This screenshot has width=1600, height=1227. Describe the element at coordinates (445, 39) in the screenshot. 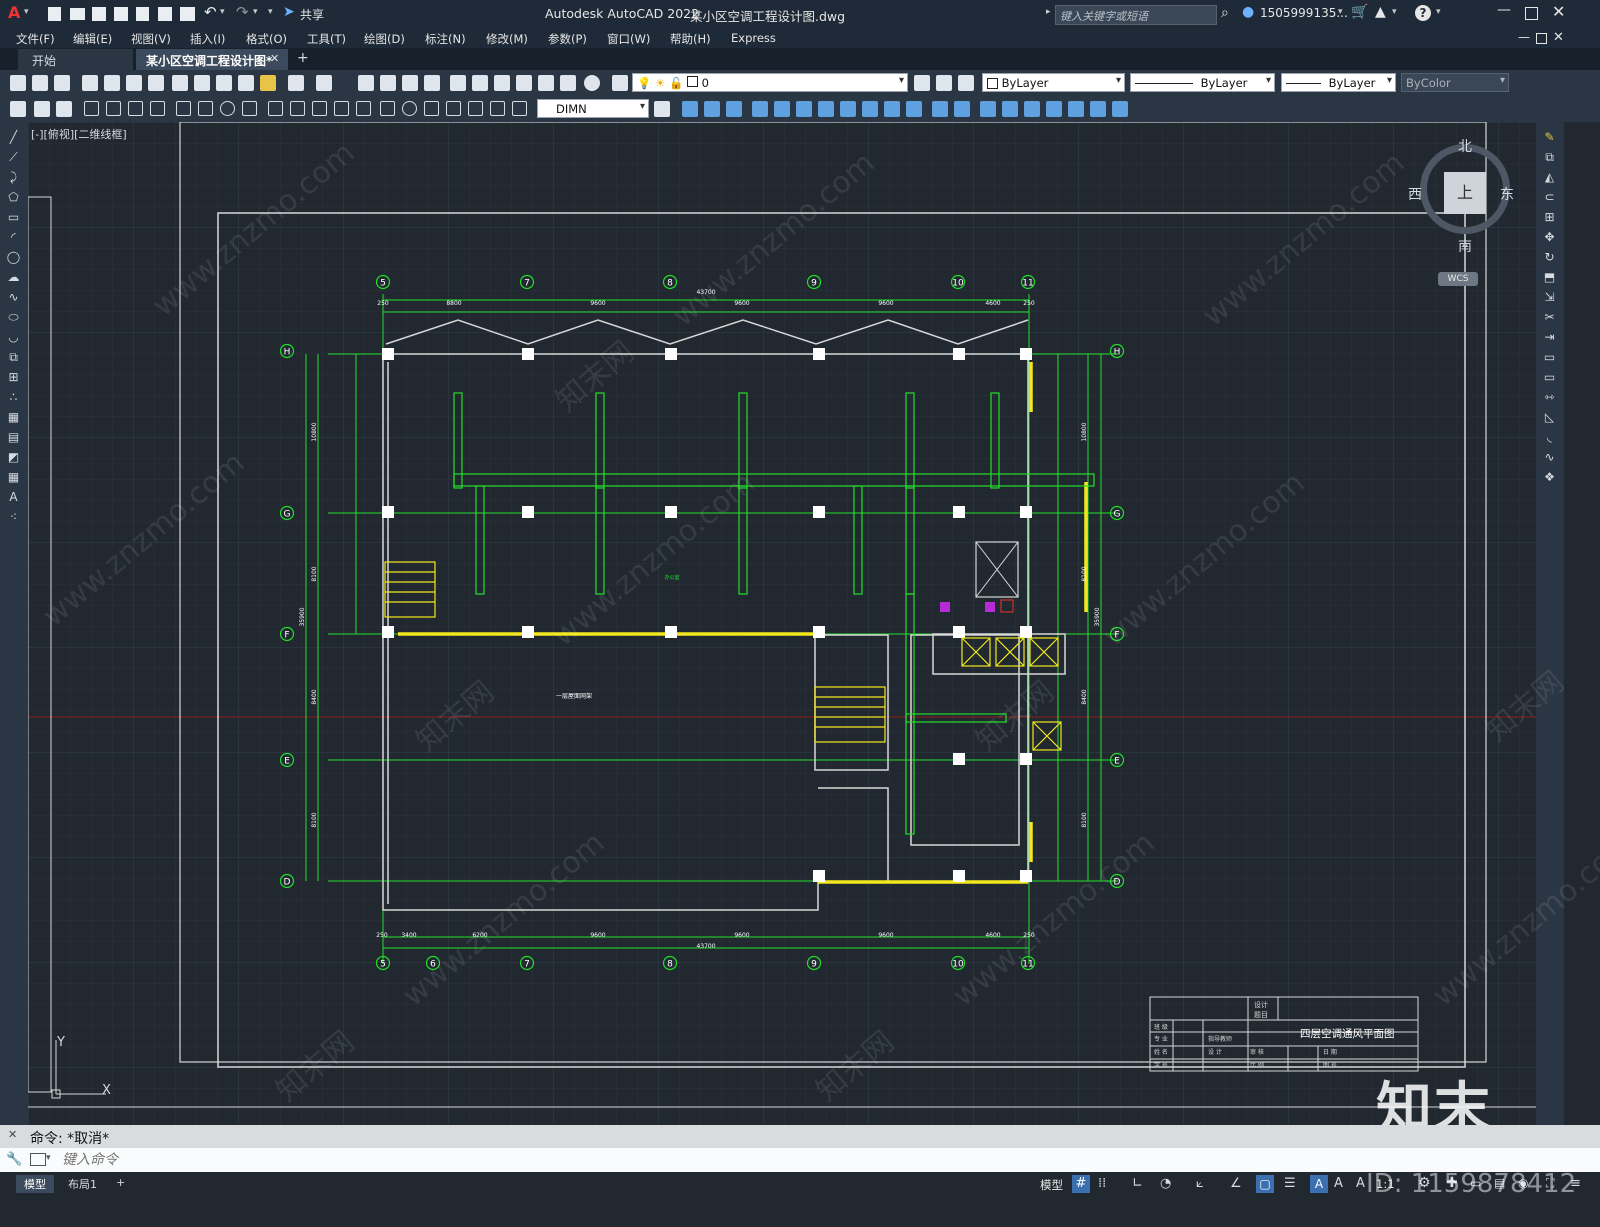

I see `menu-dimension: 标注(N)` at that location.